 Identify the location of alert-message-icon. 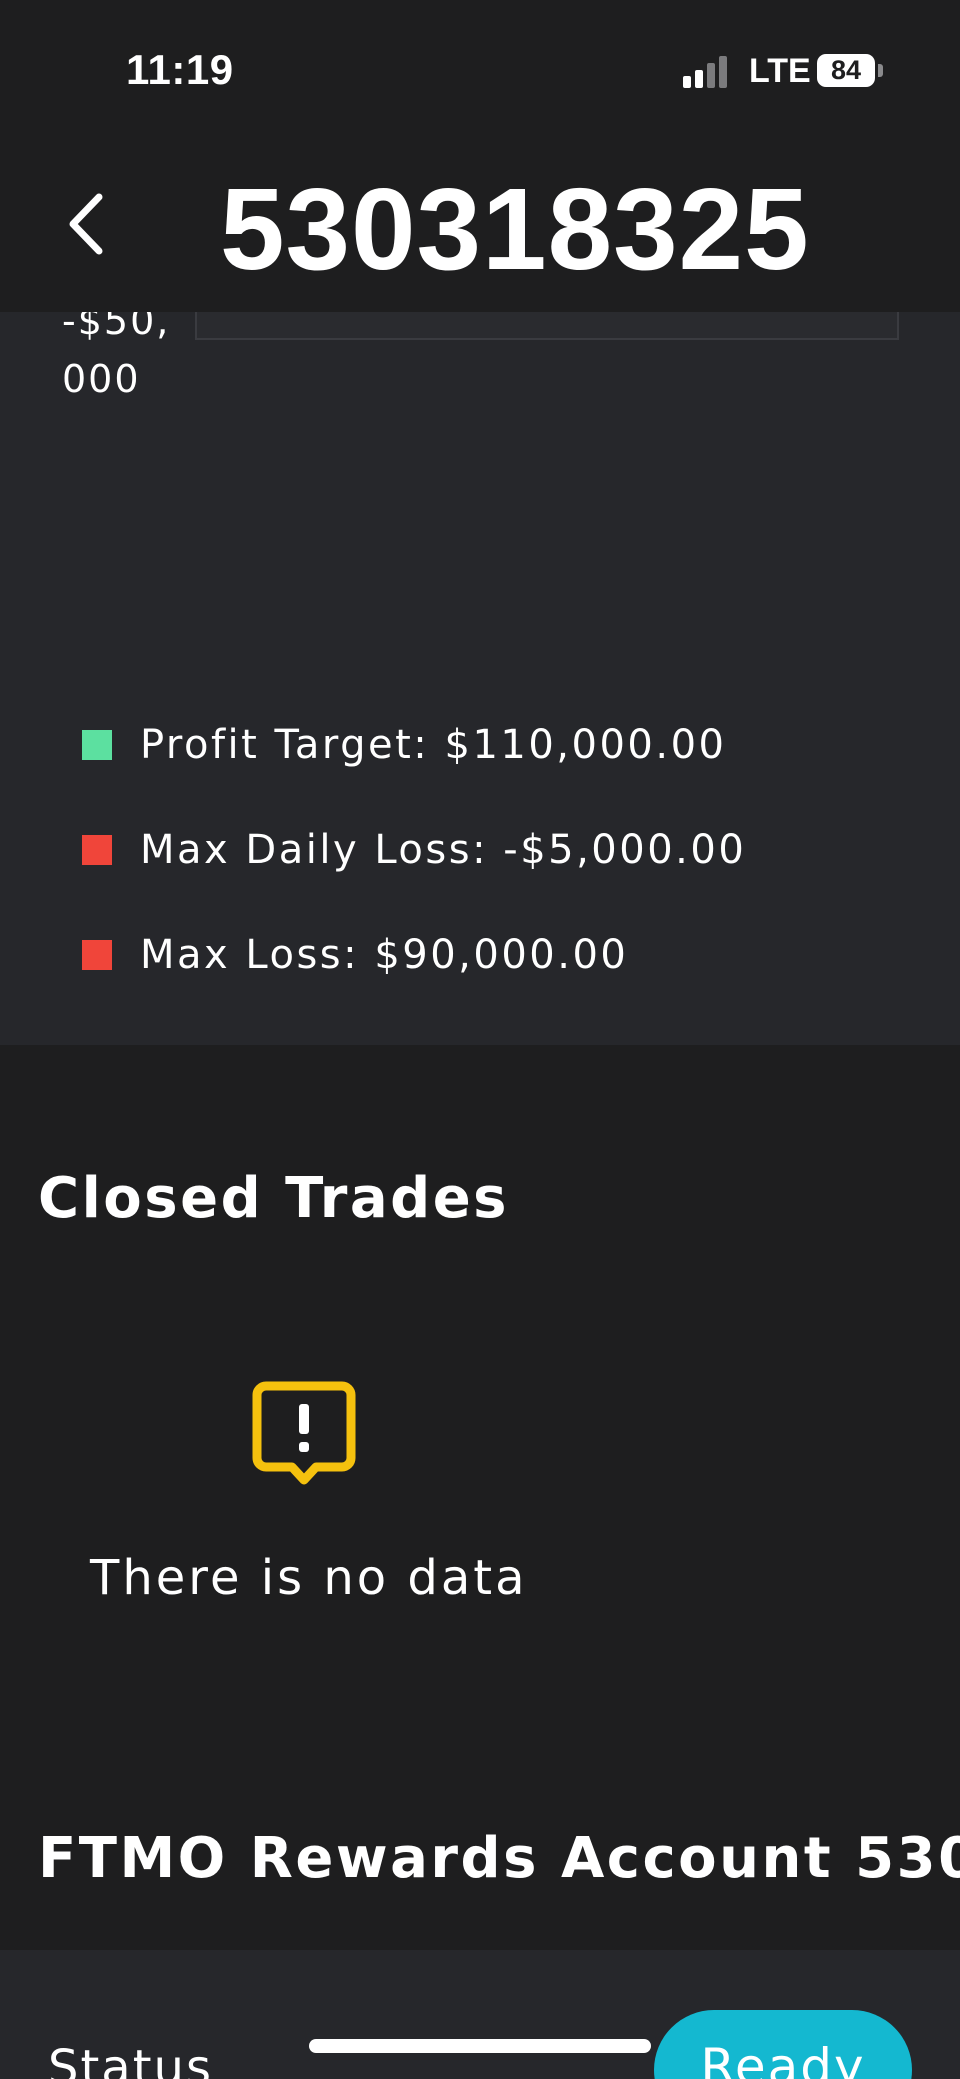
(304, 1433).